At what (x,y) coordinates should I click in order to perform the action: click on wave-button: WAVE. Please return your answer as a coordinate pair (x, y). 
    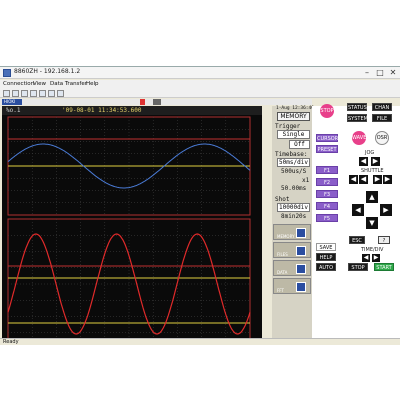
    Looking at the image, I should click on (359, 138).